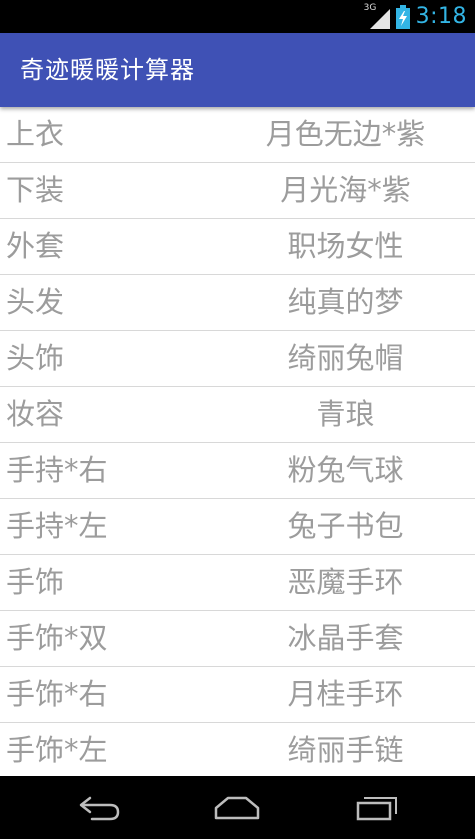 The width and height of the screenshot is (475, 839). Describe the element at coordinates (57, 750) in the screenshot. I see `slot-label: 手饰*左` at that location.